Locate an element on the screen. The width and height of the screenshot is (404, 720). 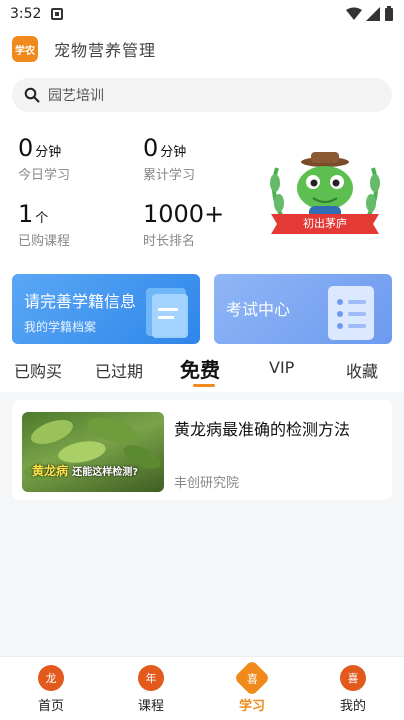
nav-courses: 年 课程 is located at coordinates (151, 688).